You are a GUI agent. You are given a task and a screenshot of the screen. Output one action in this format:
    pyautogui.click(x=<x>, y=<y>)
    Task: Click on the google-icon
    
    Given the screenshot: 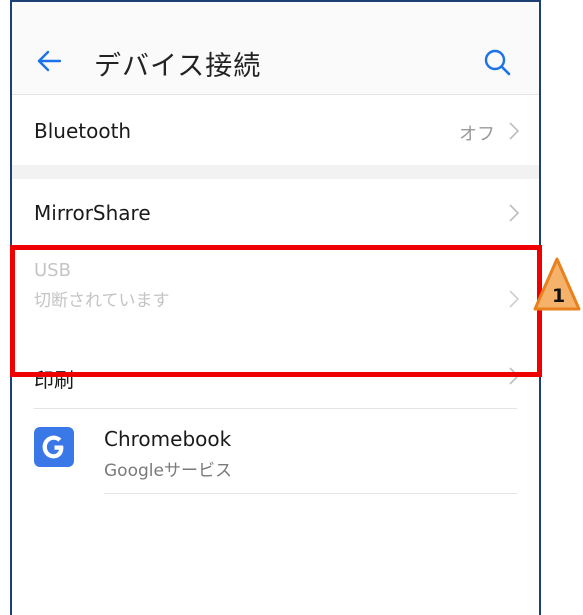 What is the action you would take?
    pyautogui.click(x=54, y=447)
    